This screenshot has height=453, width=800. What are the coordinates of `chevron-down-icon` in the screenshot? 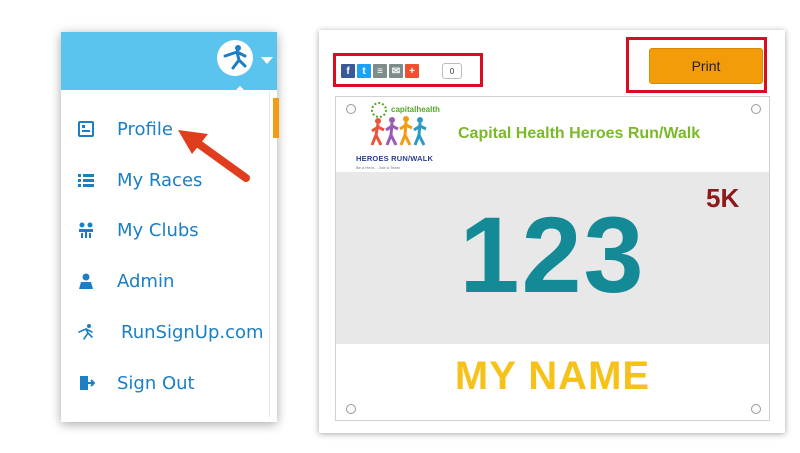 It's located at (267, 60).